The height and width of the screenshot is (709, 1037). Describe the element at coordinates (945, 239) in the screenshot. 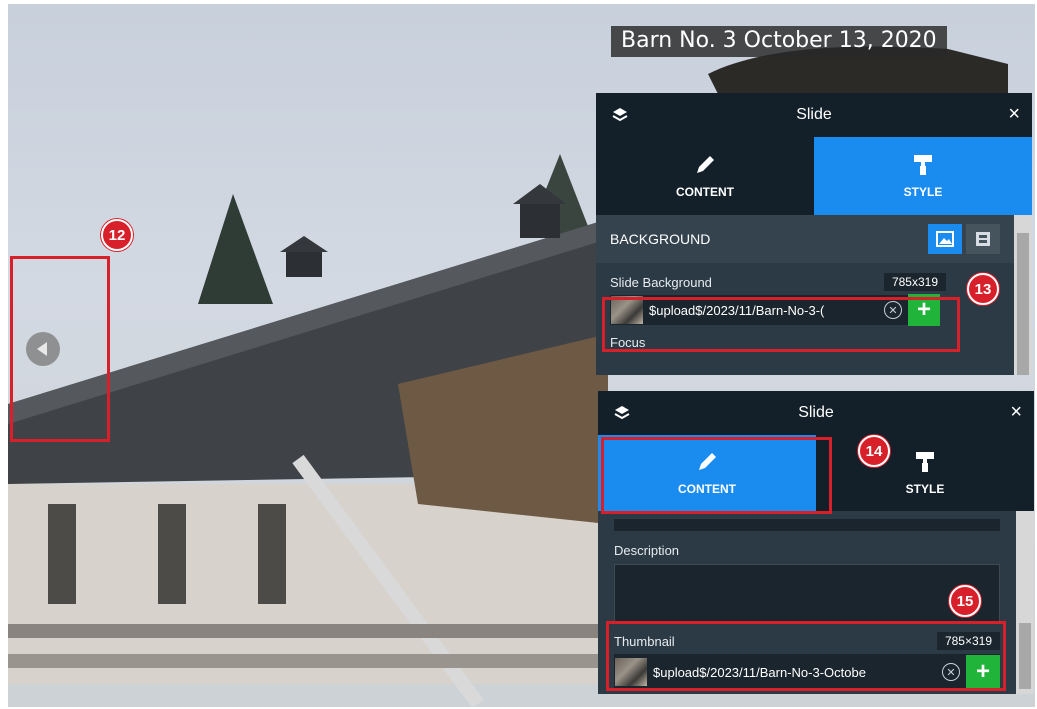

I see `image-background-icon` at that location.